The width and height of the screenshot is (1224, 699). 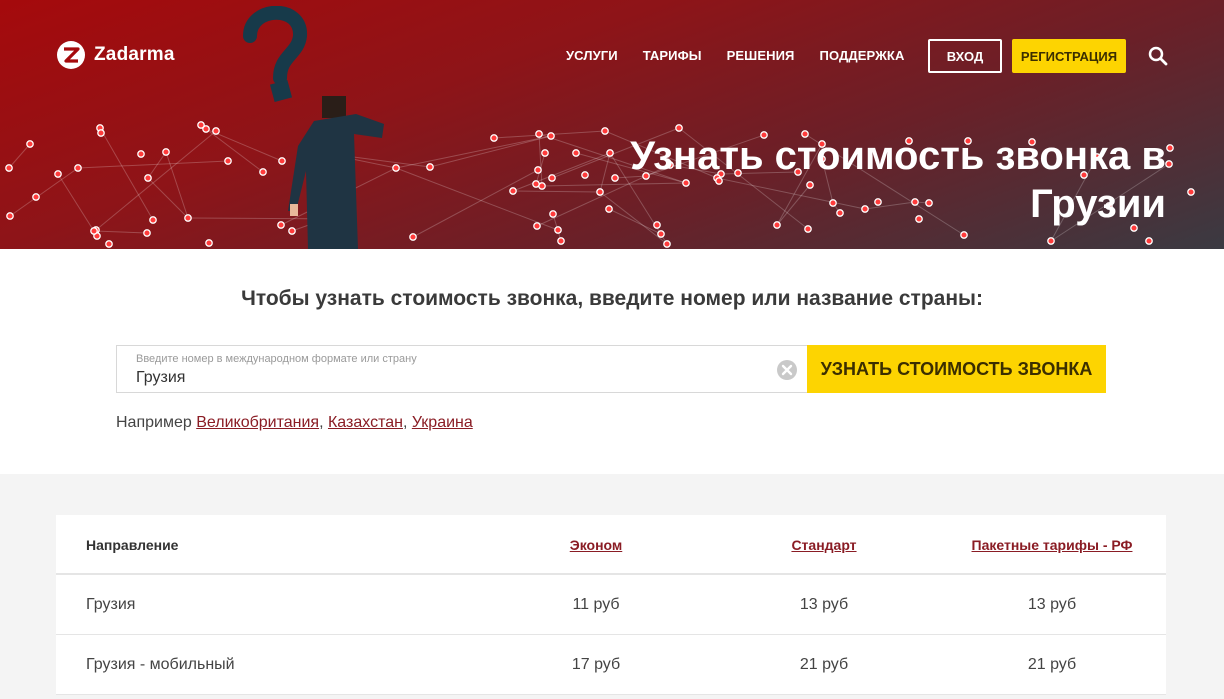 What do you see at coordinates (787, 370) in the screenshot?
I see `clear-input-icon` at bounding box center [787, 370].